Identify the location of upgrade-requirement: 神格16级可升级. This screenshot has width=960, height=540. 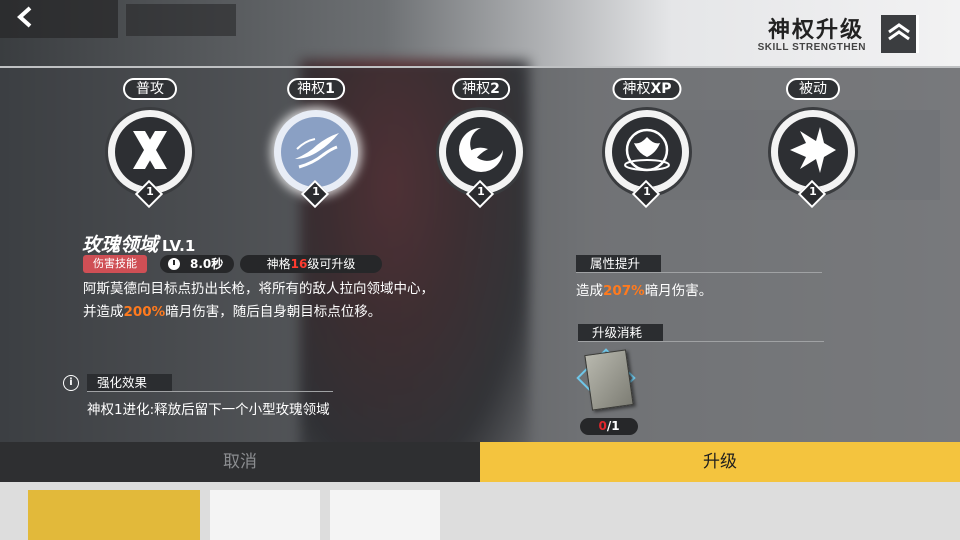
(311, 264).